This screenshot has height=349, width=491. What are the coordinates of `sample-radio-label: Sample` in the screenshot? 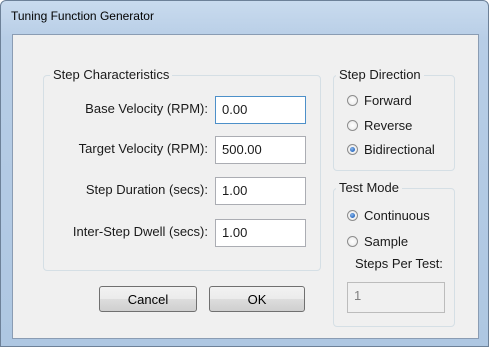 It's located at (386, 241).